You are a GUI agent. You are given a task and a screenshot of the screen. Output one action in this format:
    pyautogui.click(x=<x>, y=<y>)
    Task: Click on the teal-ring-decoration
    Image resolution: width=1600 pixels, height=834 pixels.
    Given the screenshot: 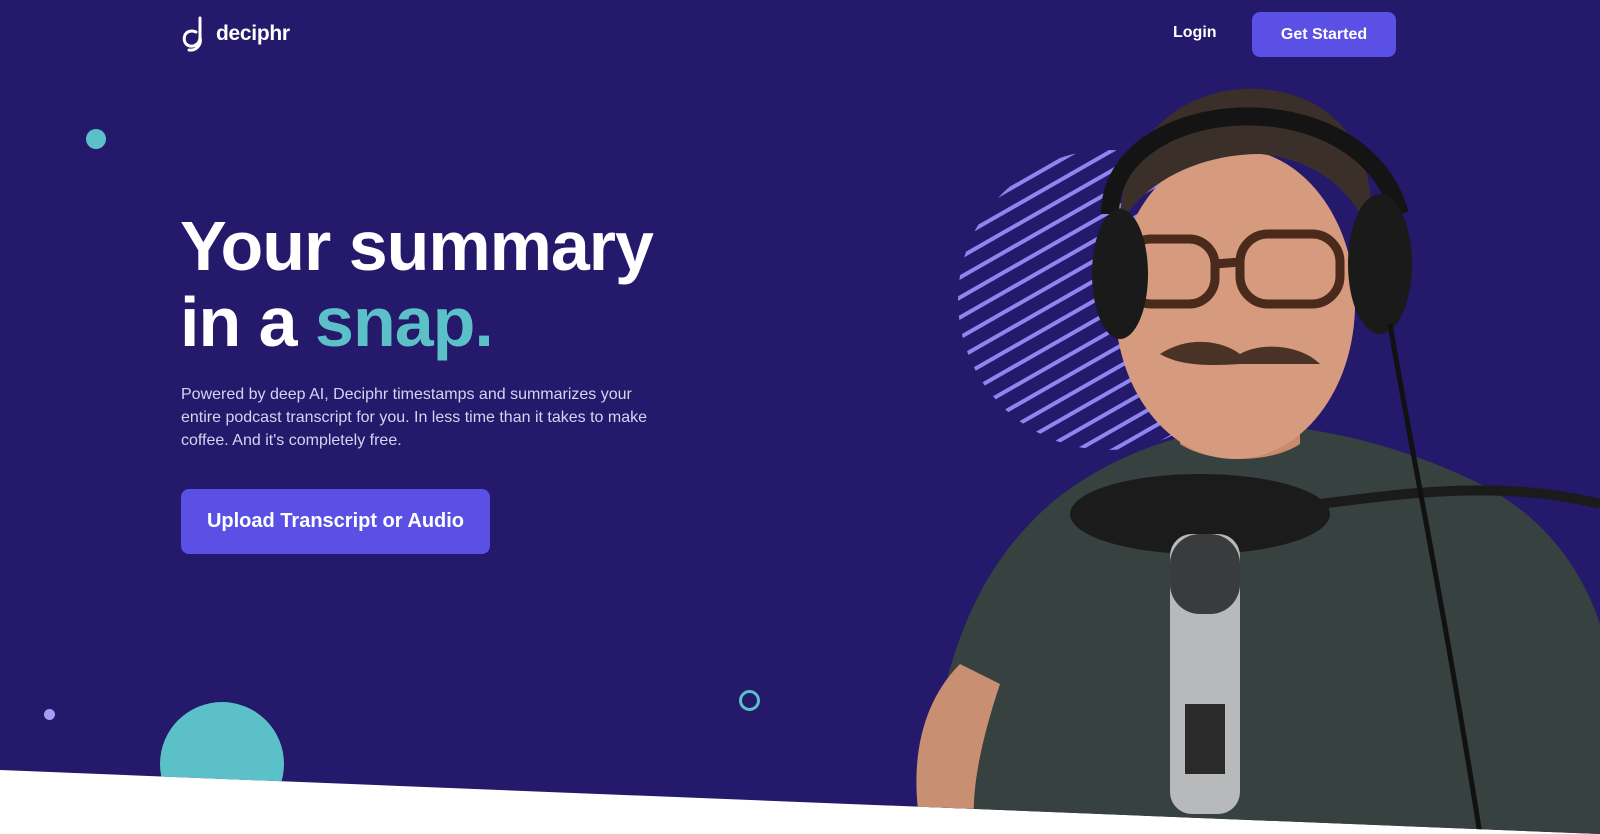 What is the action you would take?
    pyautogui.click(x=749, y=700)
    